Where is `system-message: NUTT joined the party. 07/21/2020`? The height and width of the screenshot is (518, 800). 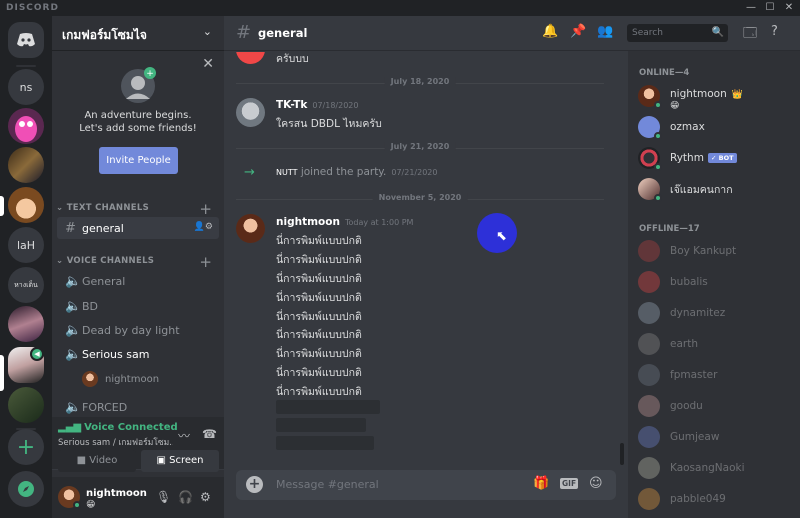
system-message: NUTT joined the party. 07/21/2020 is located at coordinates (356, 172).